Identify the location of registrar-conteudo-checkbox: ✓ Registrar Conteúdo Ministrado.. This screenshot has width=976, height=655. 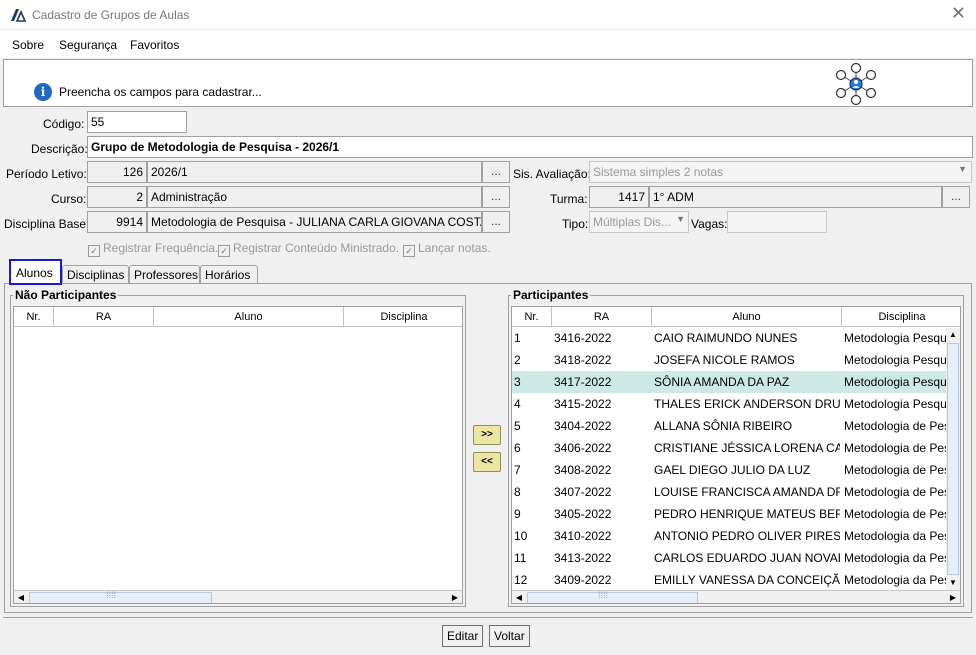
(308, 249).